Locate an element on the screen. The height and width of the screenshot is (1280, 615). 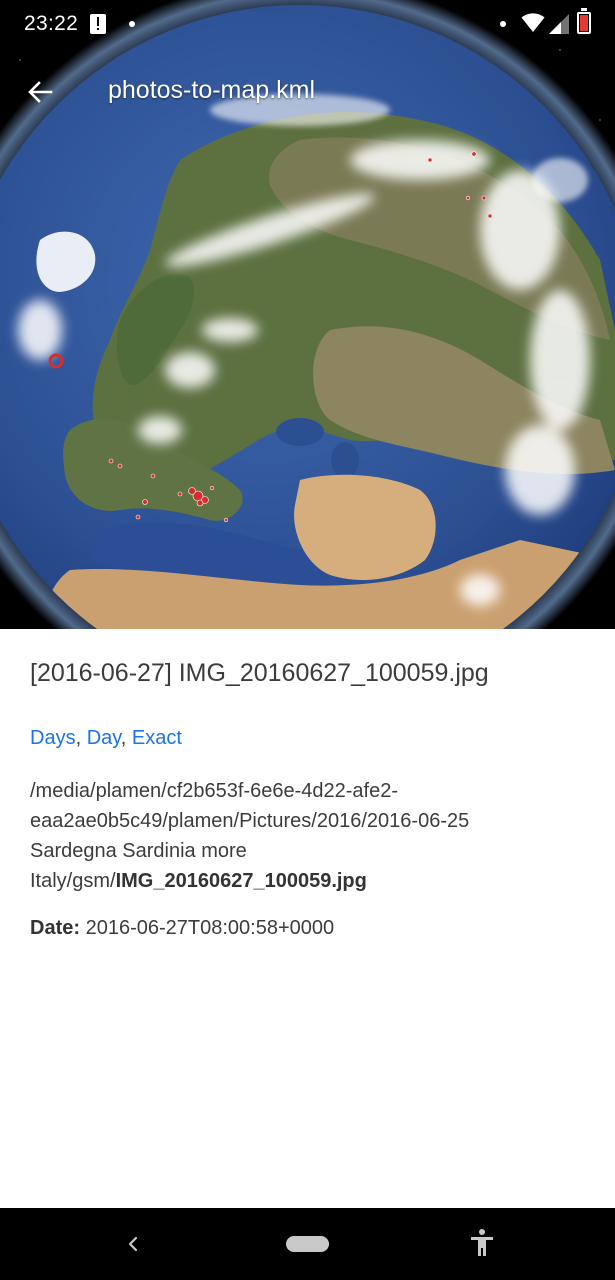
path-line-last: Italy/gsm/IMG_20160627_100059.jpg is located at coordinates (307, 881).